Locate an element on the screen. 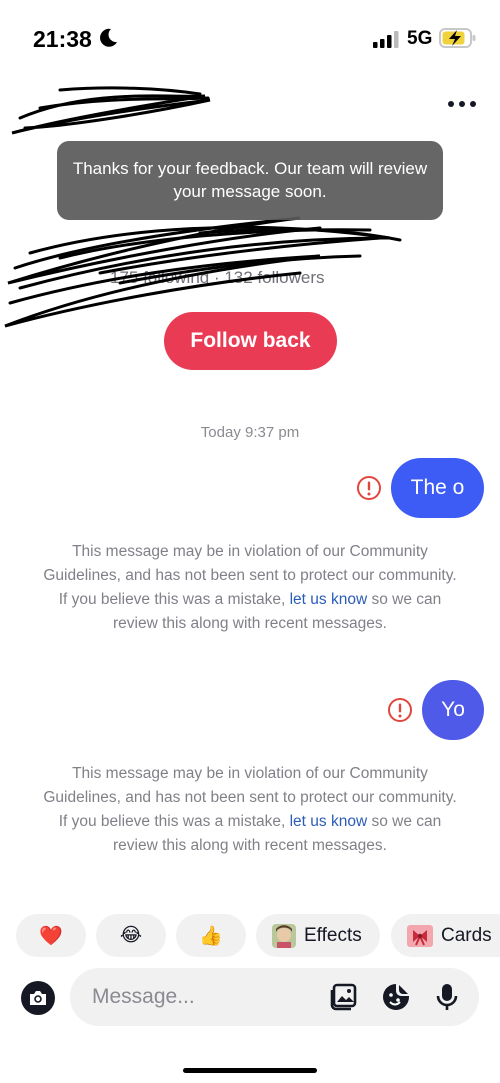 The width and height of the screenshot is (500, 1083). thumbs-up-reaction-chip: 👍 is located at coordinates (211, 935).